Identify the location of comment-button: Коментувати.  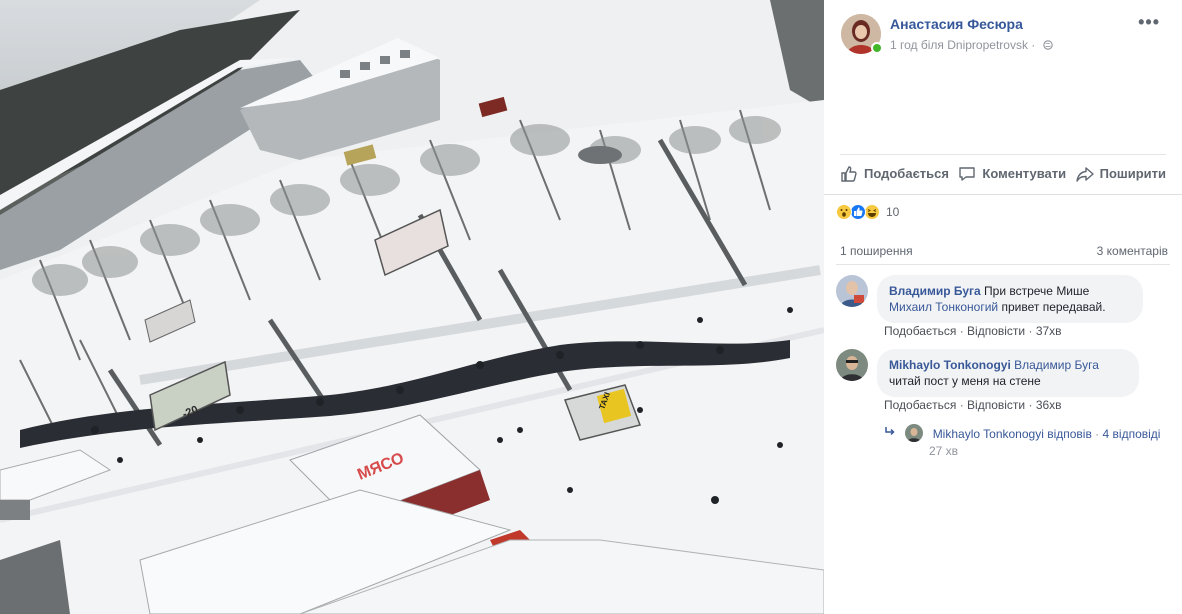
(1012, 174).